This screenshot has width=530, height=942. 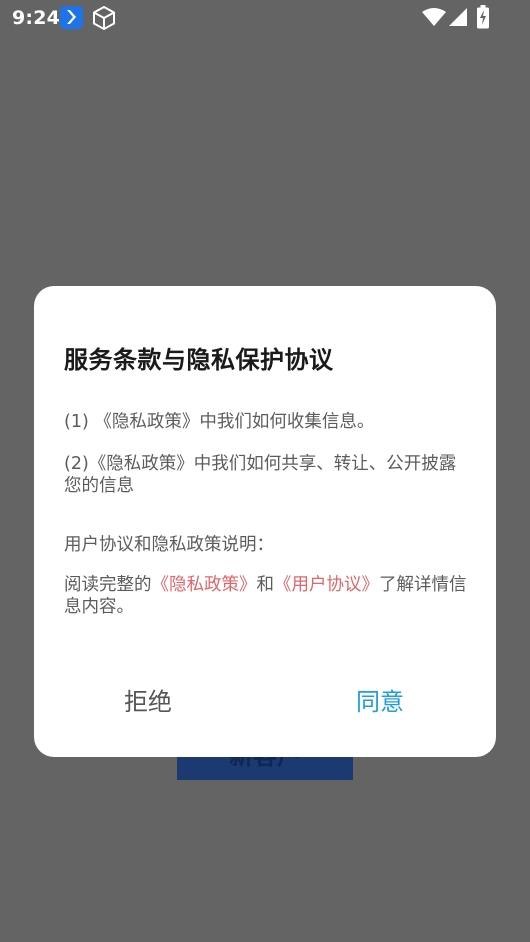 What do you see at coordinates (326, 585) in the screenshot?
I see `user-agreement-link: 《用户协议》` at bounding box center [326, 585].